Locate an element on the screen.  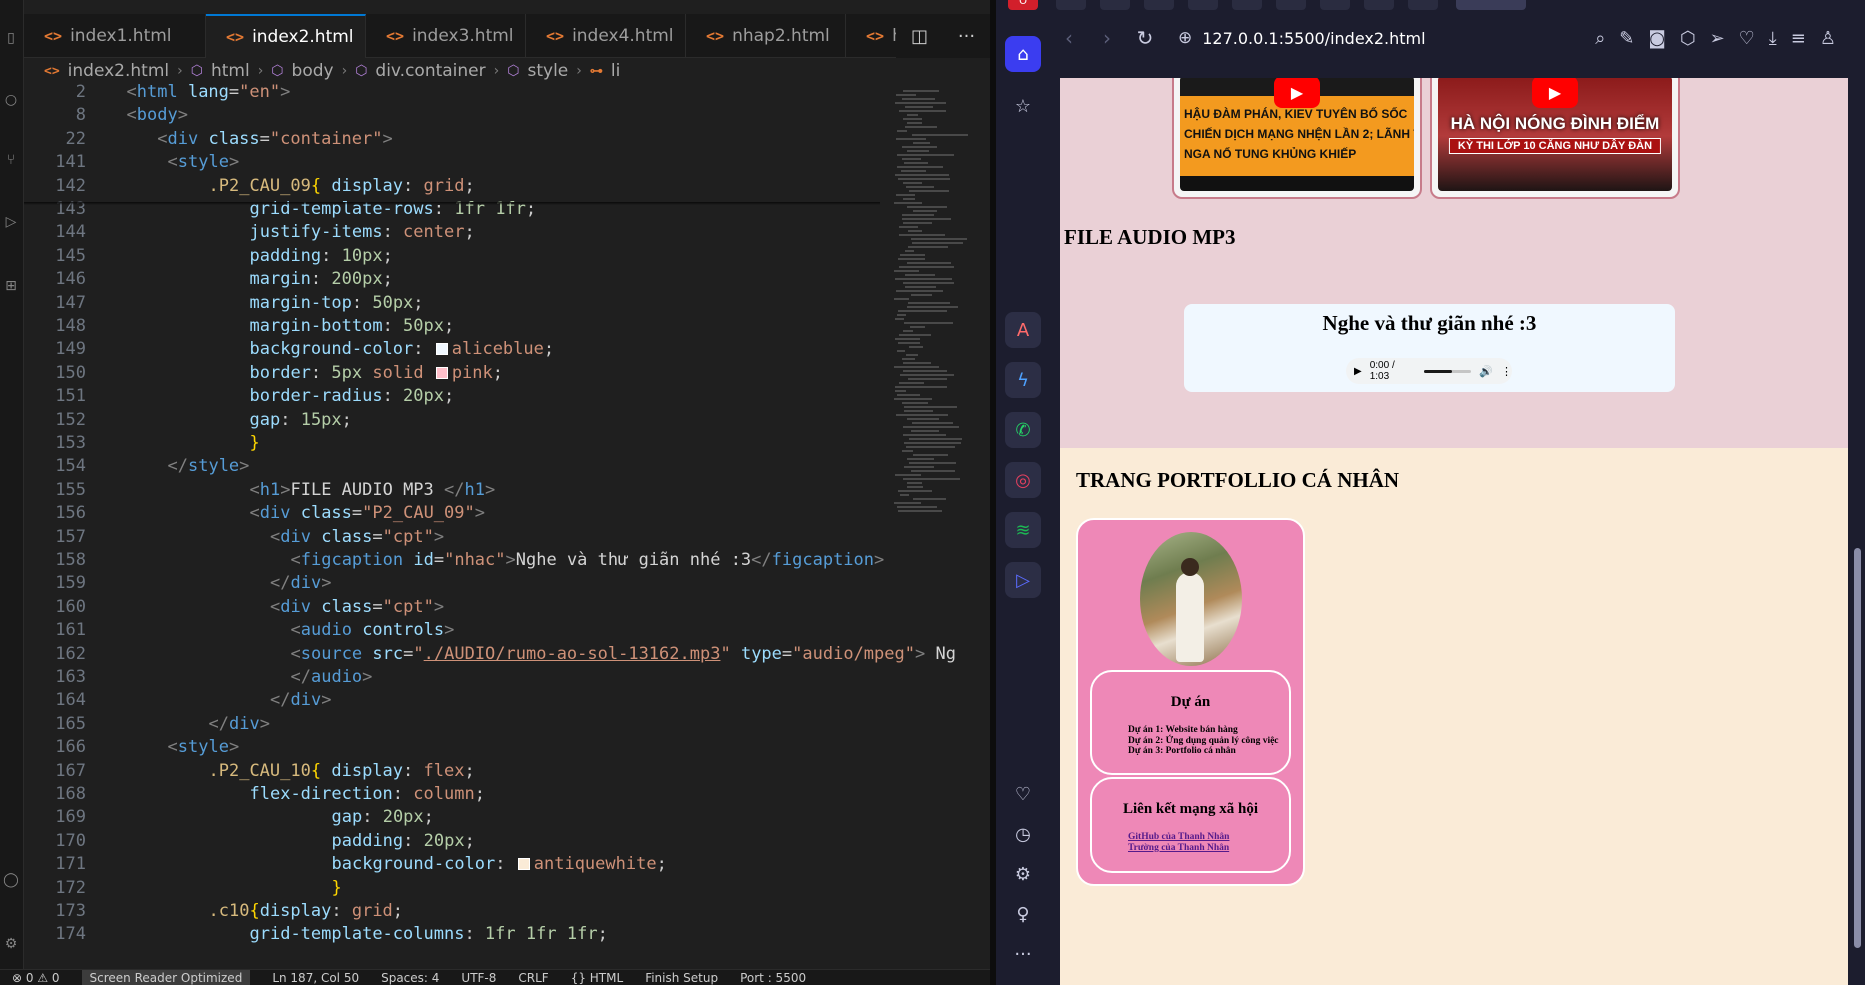
settings-gear-icon: ⚙ is located at coordinates (11, 944).